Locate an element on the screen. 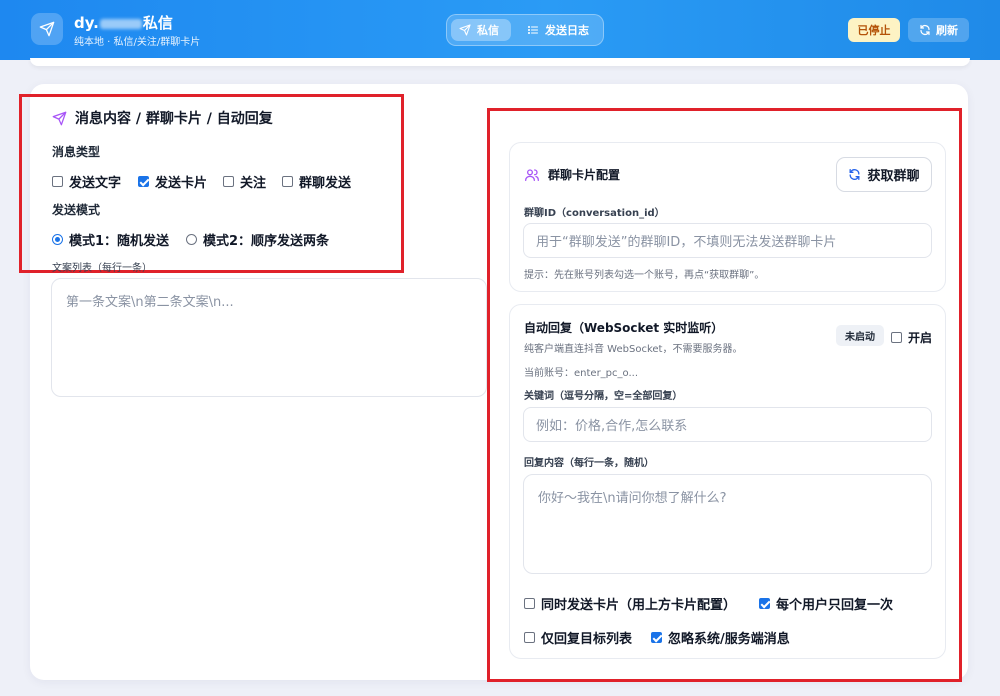 Image resolution: width=1000 pixels, height=696 pixels. option-send-card: 同时发送卡片（用上方卡片配置） is located at coordinates (630, 603).